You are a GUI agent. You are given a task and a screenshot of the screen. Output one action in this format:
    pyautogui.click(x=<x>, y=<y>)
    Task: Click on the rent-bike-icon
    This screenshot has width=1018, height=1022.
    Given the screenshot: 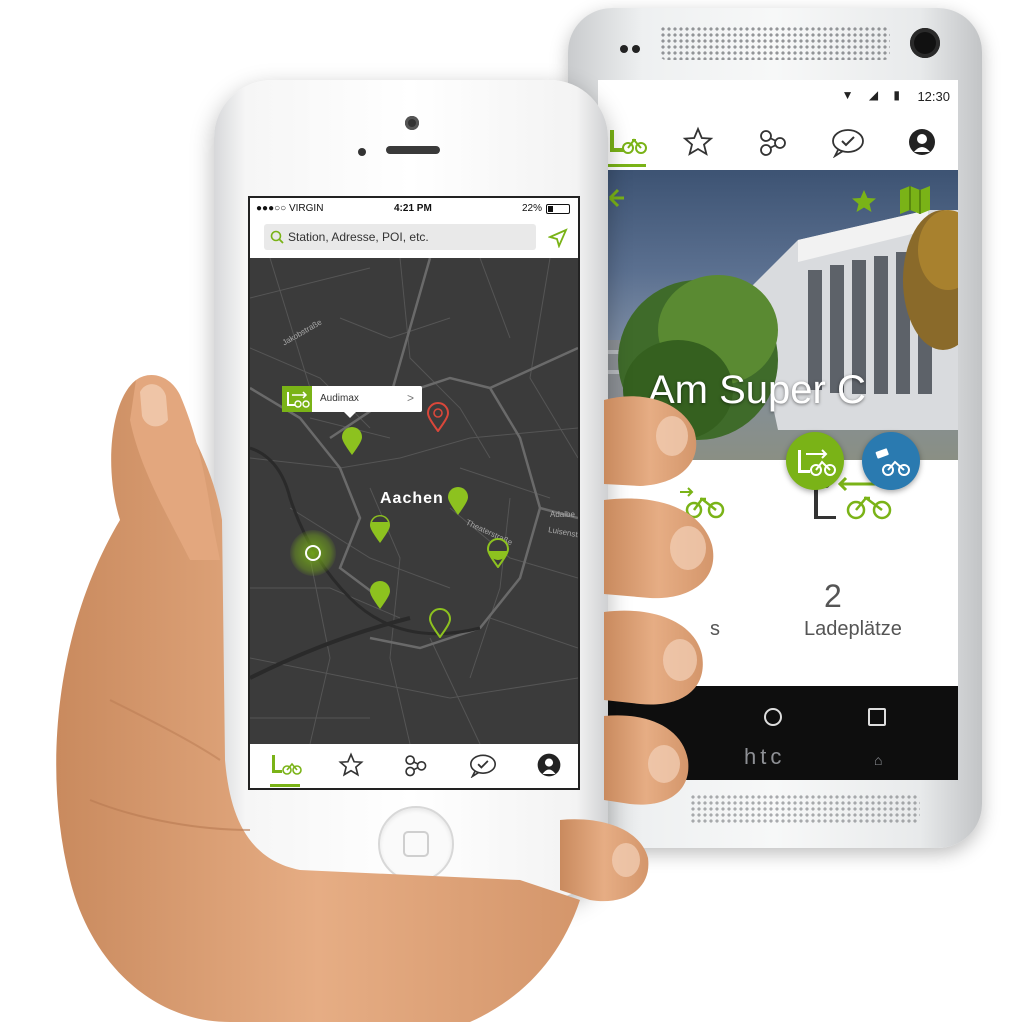 What is the action you would take?
    pyautogui.click(x=892, y=462)
    